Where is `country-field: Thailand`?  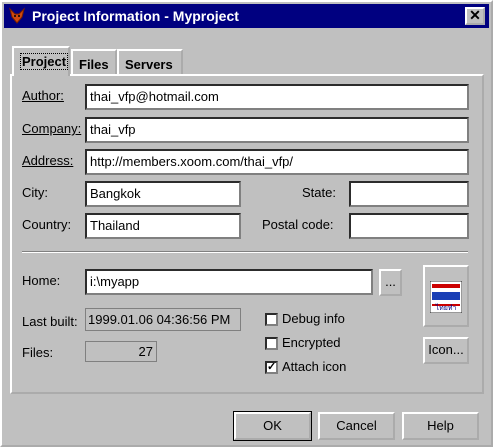
country-field: Thailand is located at coordinates (163, 226).